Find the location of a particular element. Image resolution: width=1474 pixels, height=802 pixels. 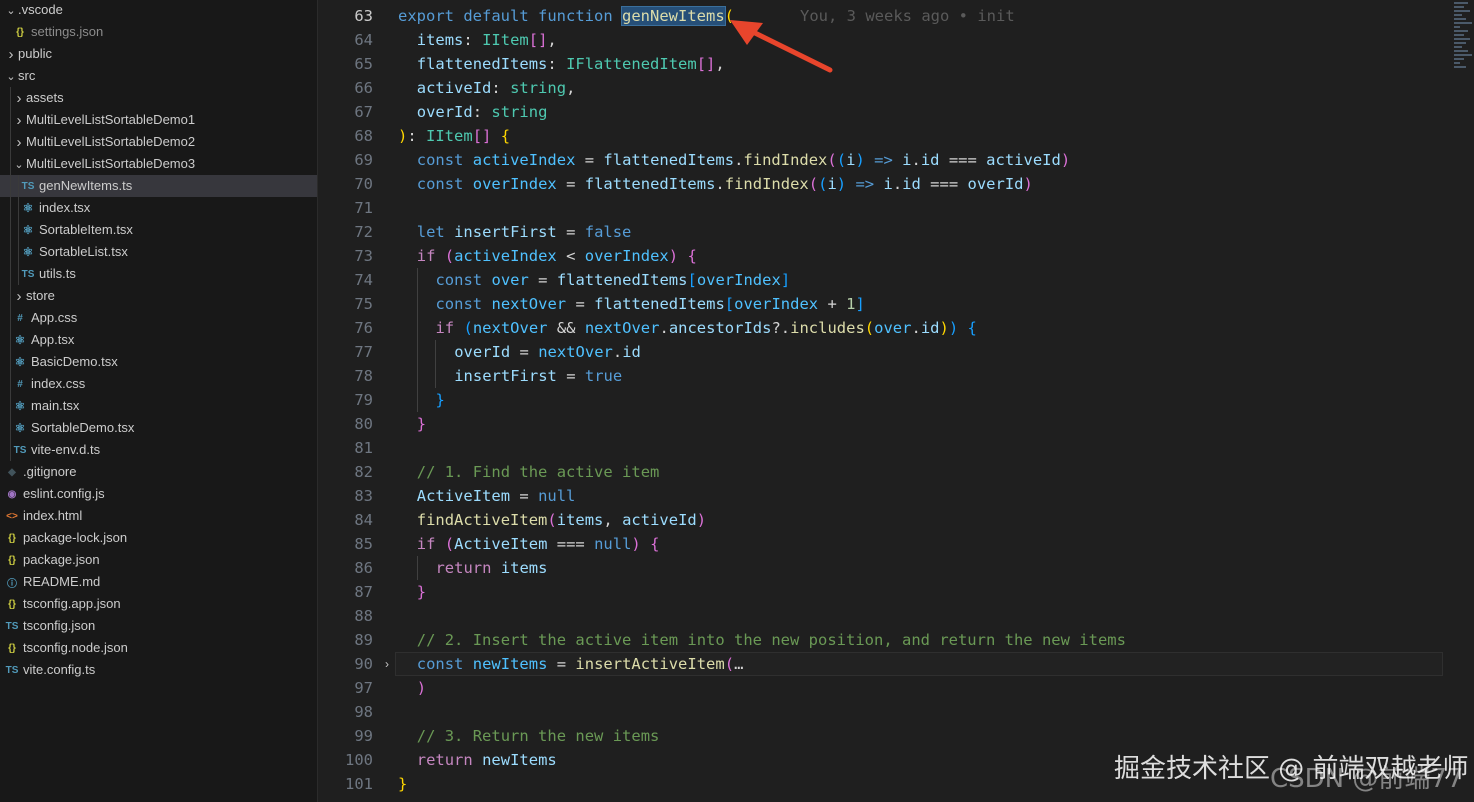

explorer-file: ⚛ main.tsx is located at coordinates (158, 406).